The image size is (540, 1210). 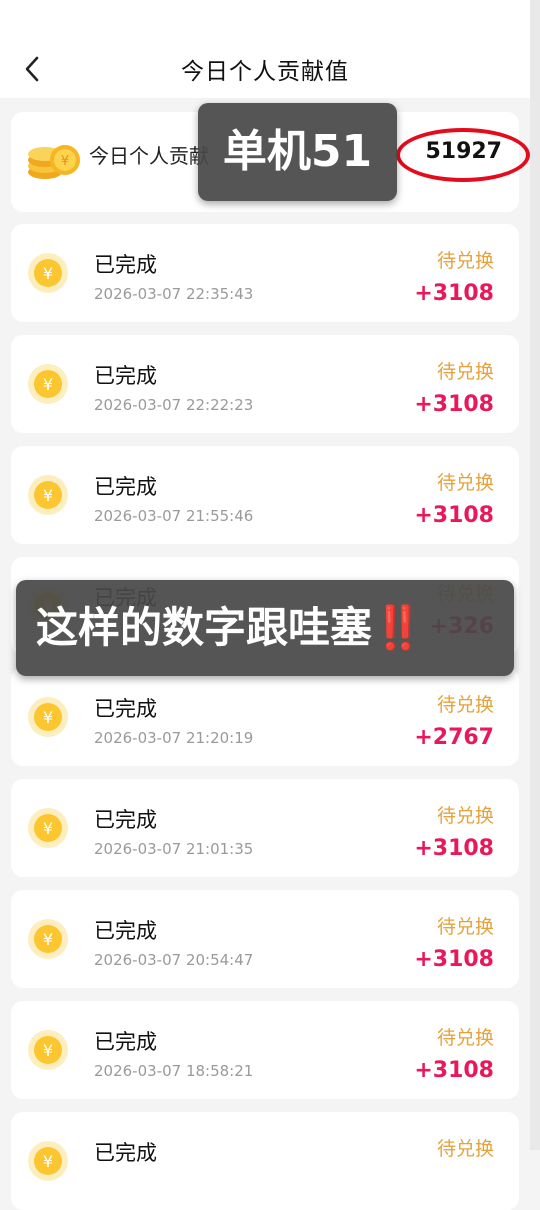 I want to click on record-time: 2026-03-07 22:22:23, so click(x=174, y=405).